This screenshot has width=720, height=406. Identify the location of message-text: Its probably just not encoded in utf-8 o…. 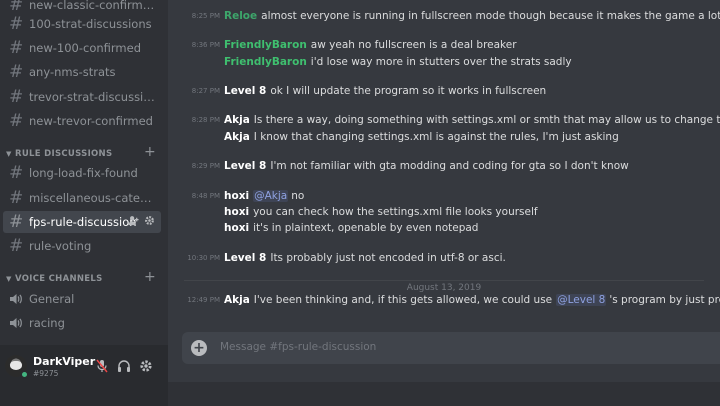
(388, 258).